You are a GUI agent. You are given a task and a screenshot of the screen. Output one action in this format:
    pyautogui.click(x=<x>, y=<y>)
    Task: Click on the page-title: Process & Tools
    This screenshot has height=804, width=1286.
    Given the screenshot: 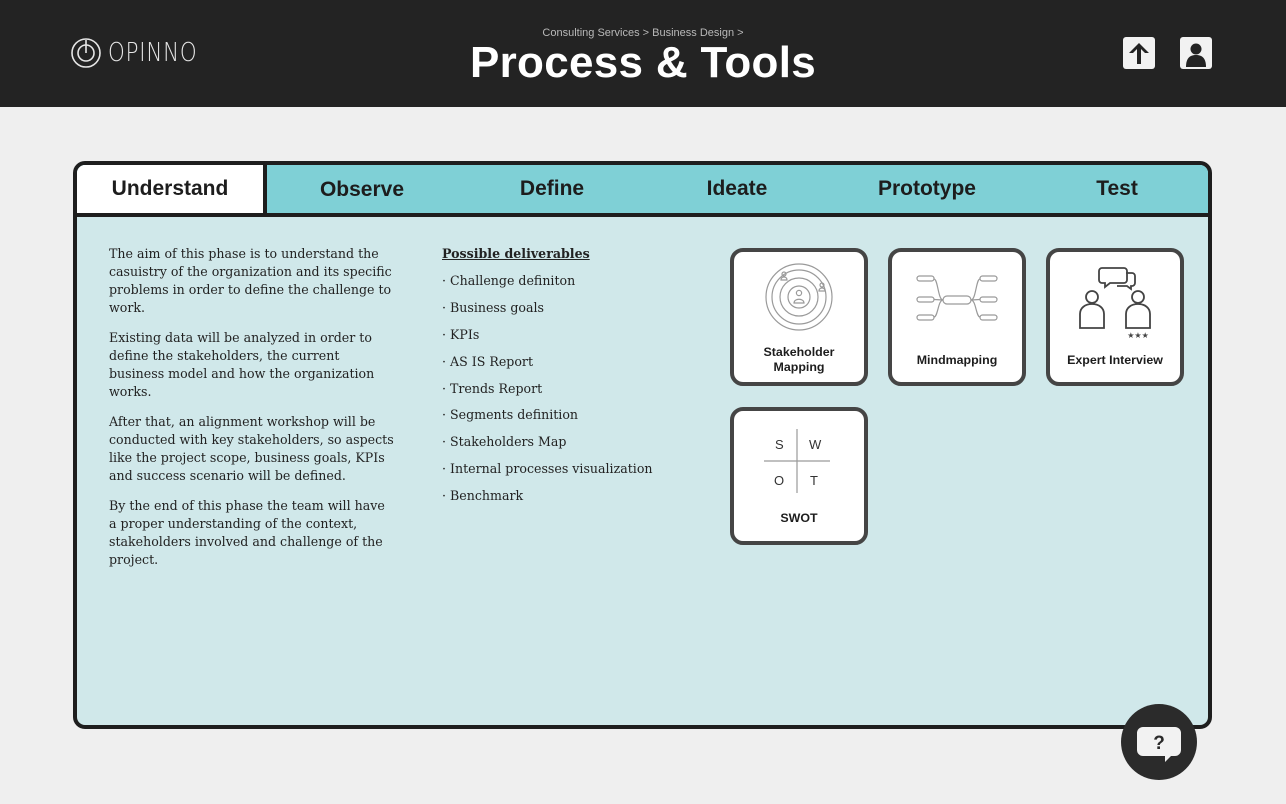 What is the action you would take?
    pyautogui.click(x=642, y=62)
    